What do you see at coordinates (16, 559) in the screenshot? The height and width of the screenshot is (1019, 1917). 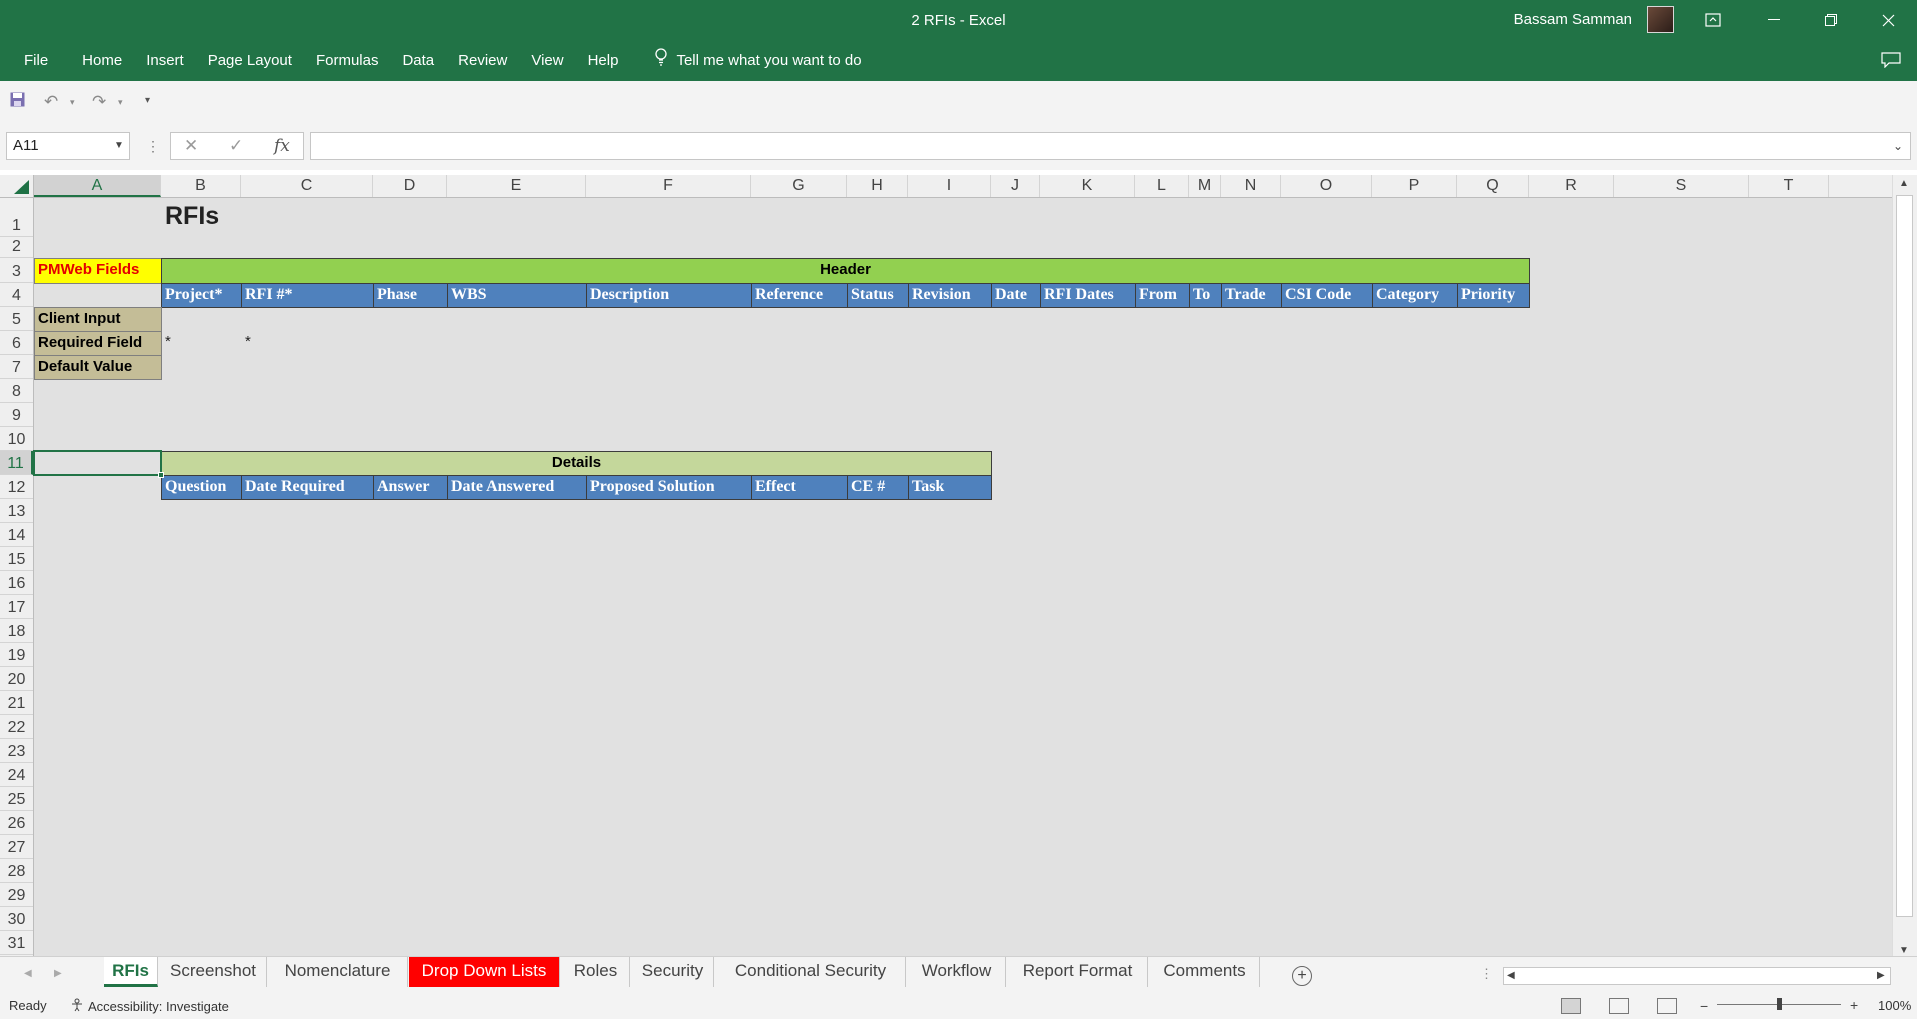 I see `row-header-15: 15` at bounding box center [16, 559].